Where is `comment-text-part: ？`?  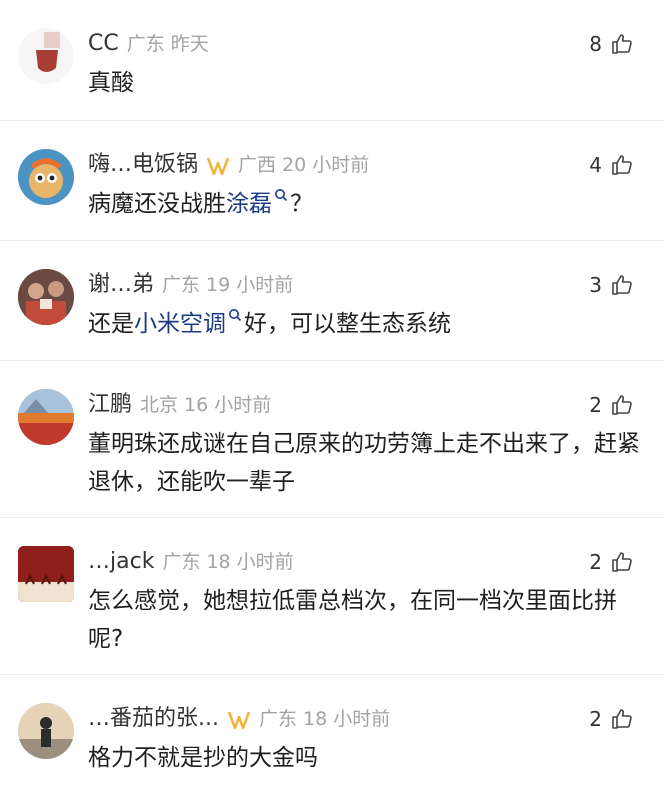 comment-text-part: ？ is located at coordinates (301, 204).